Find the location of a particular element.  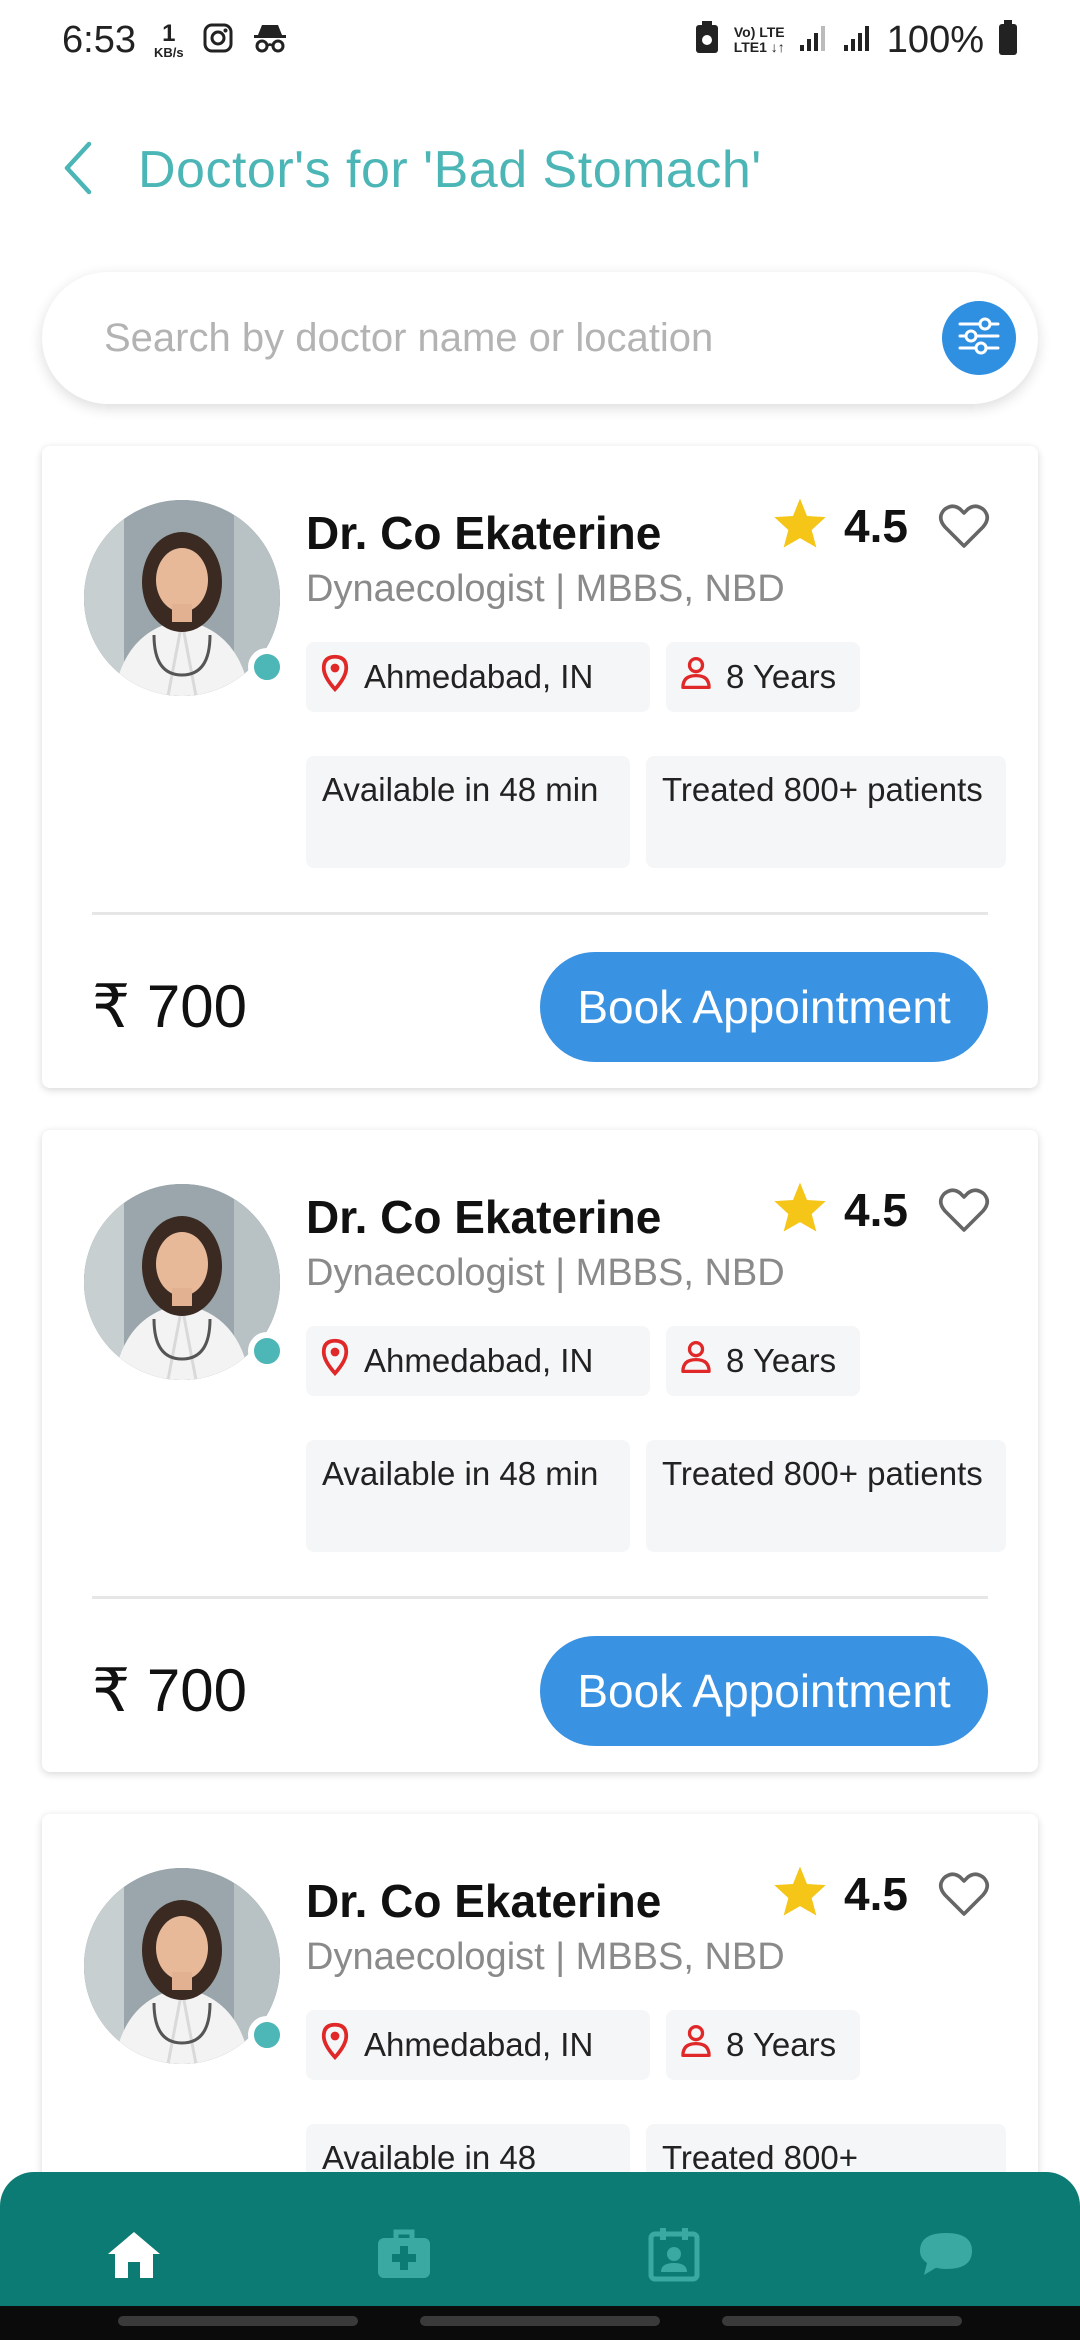

battery-saver-icon is located at coordinates (707, 40).